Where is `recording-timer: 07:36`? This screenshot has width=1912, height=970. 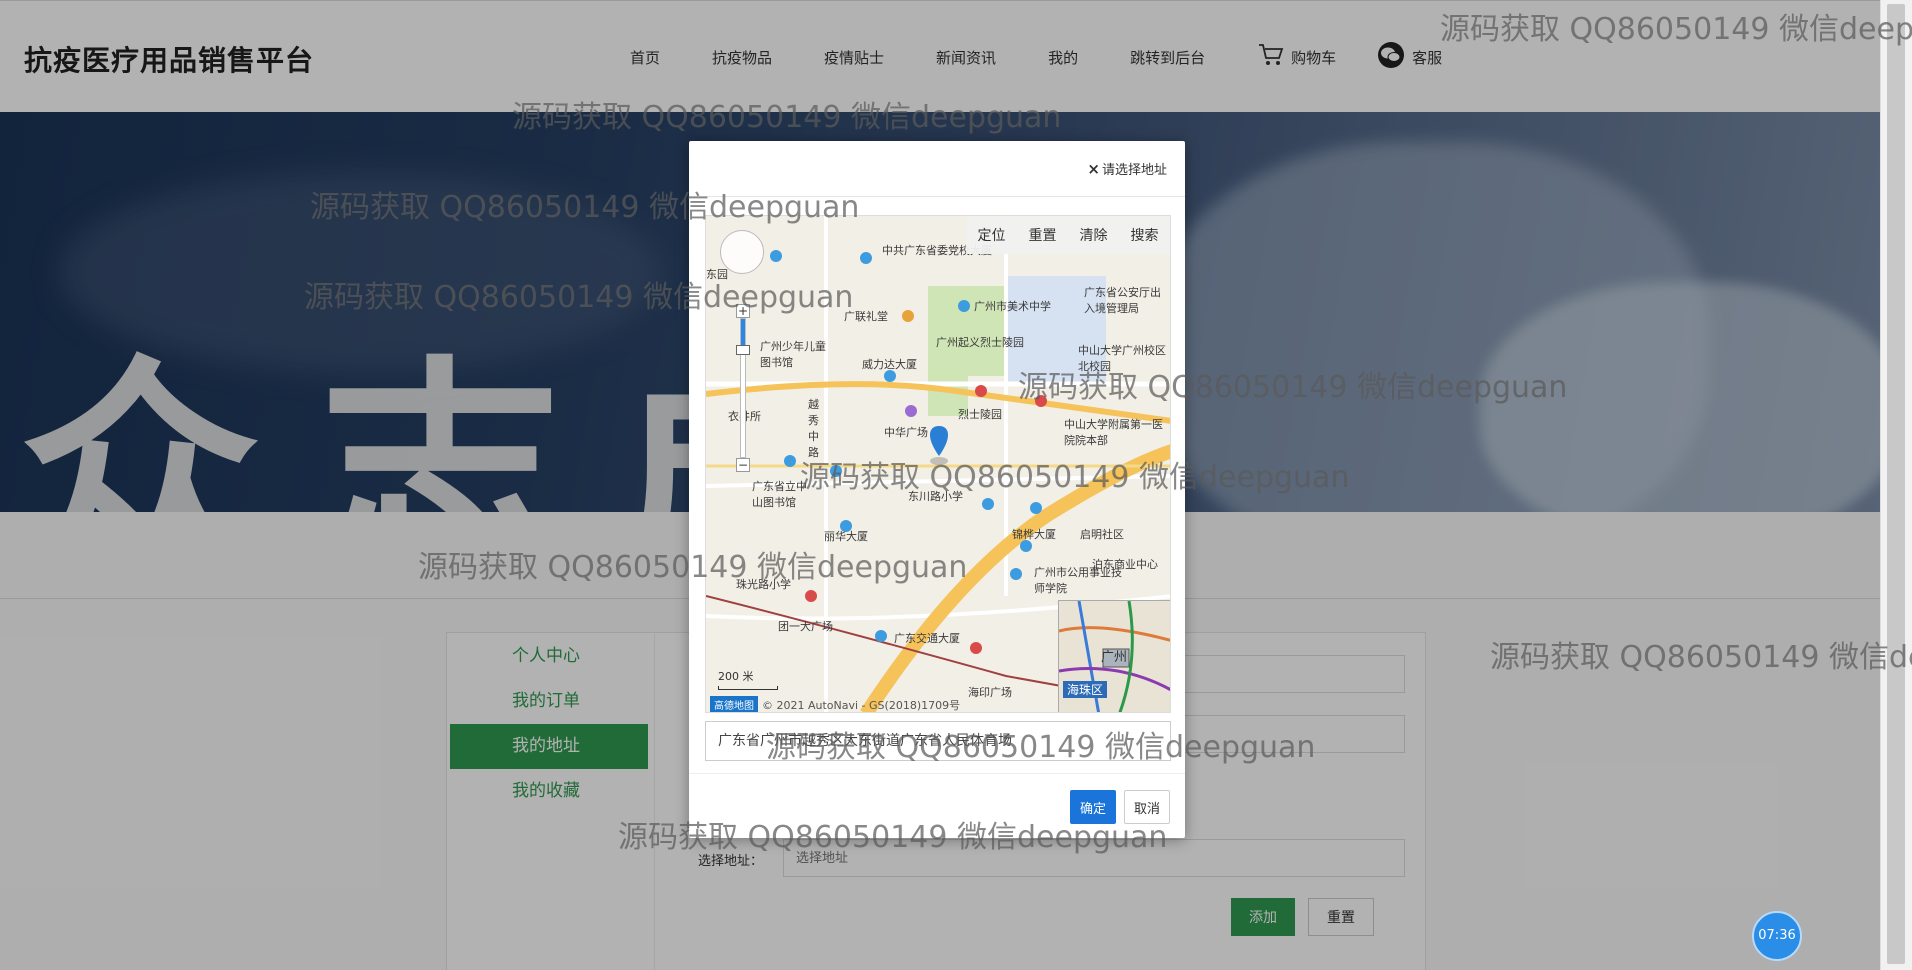 recording-timer: 07:36 is located at coordinates (1777, 936).